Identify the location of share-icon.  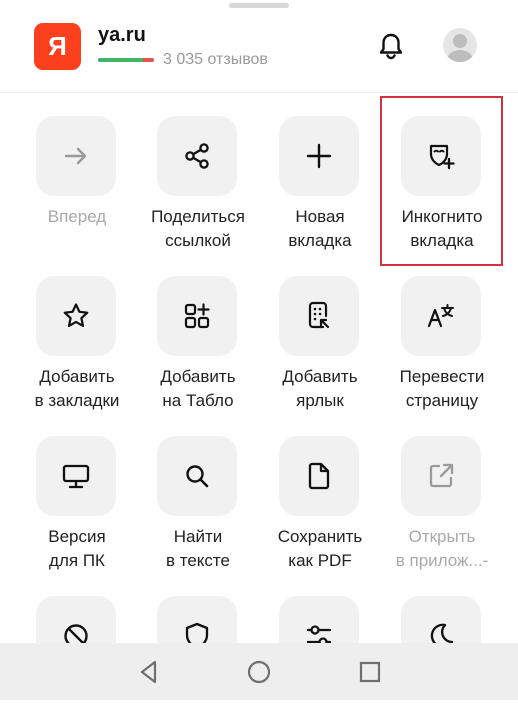
(197, 156).